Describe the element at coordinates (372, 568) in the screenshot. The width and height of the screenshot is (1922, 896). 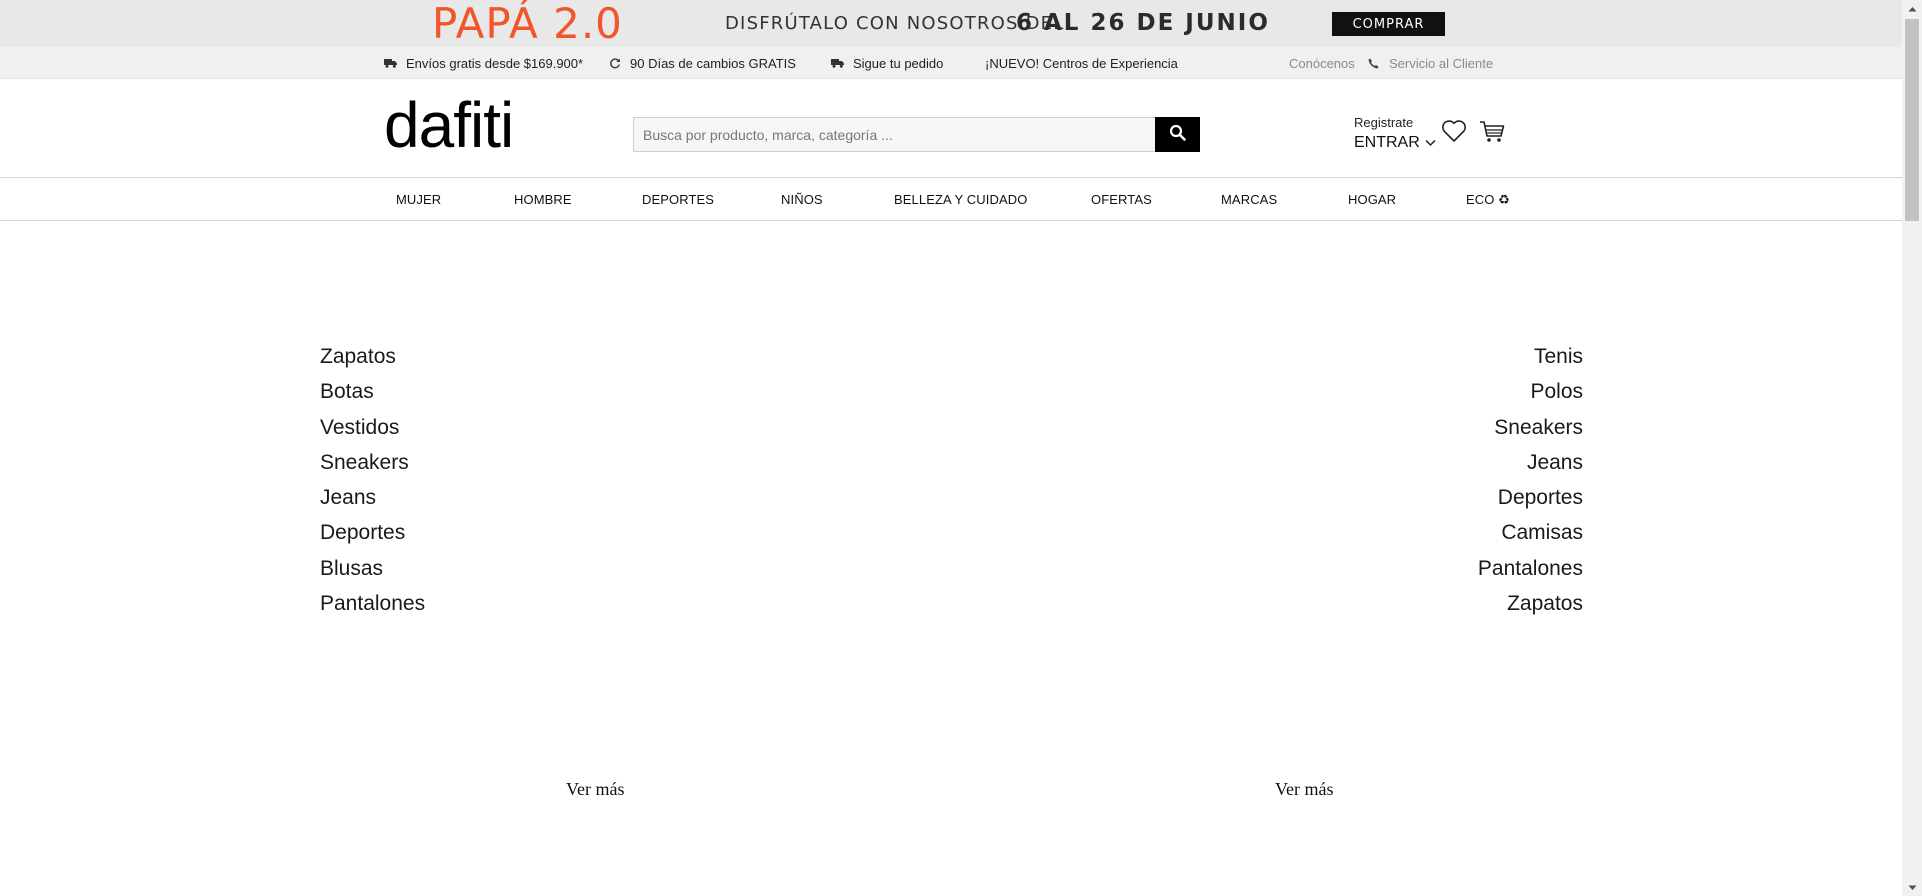
I see `category-link: Blusas` at that location.